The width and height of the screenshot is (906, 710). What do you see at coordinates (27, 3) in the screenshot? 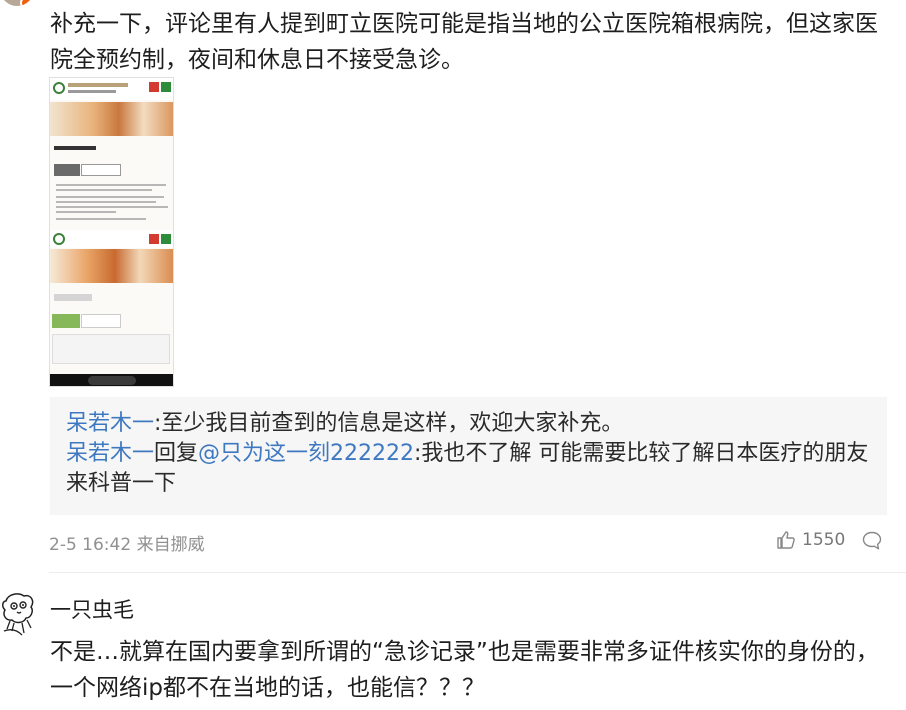
I see `verified-badge-icon` at bounding box center [27, 3].